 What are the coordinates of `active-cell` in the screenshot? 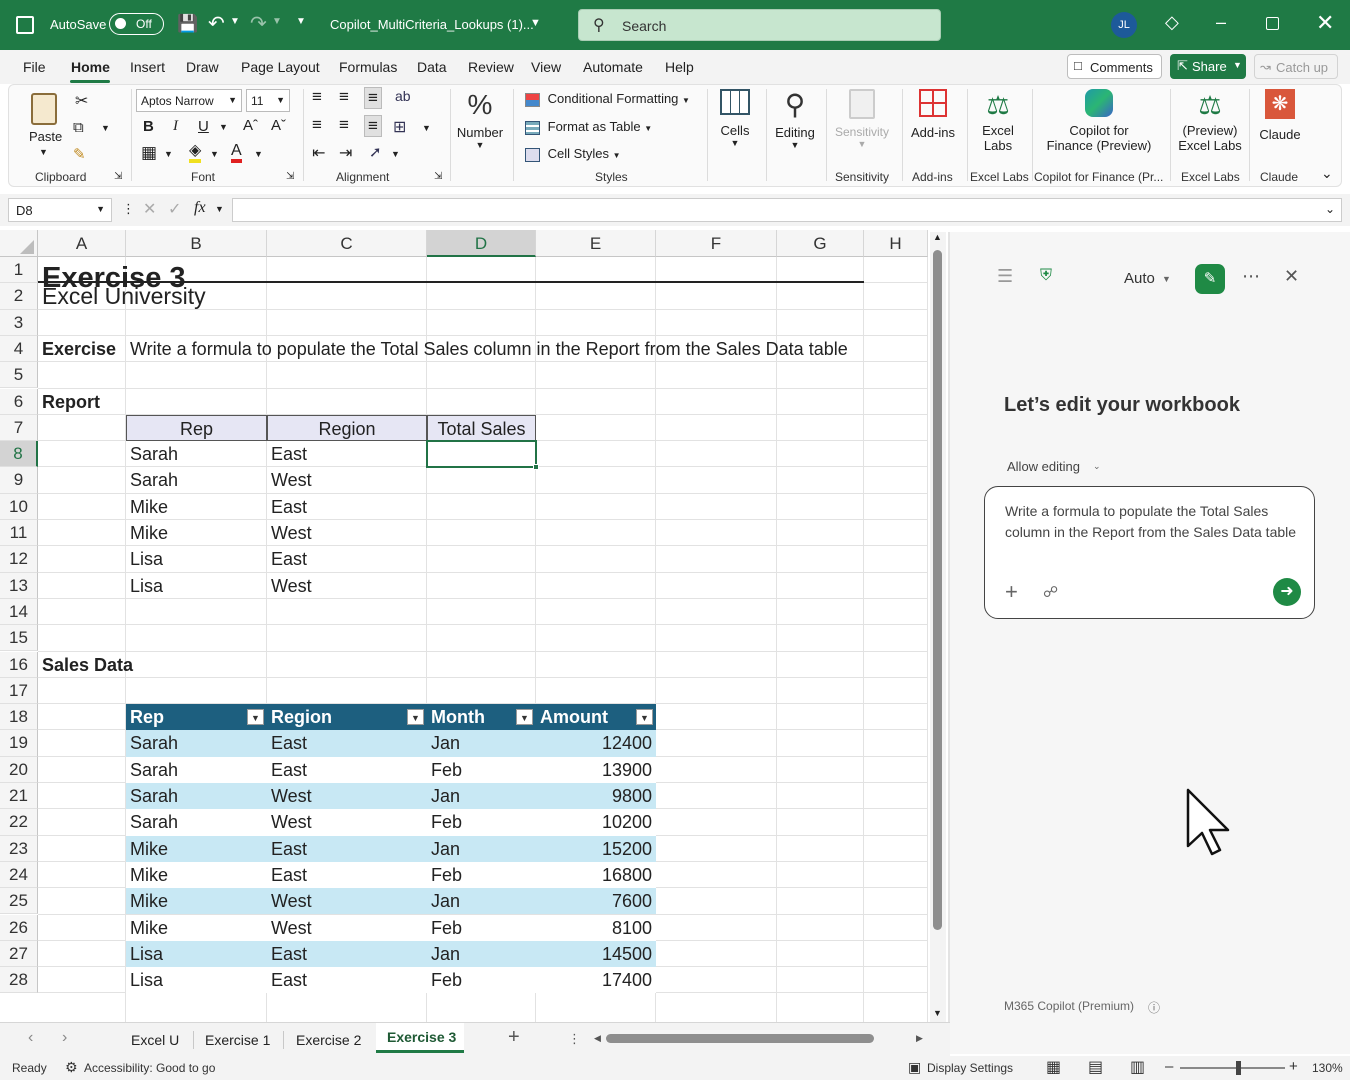 It's located at (481, 454).